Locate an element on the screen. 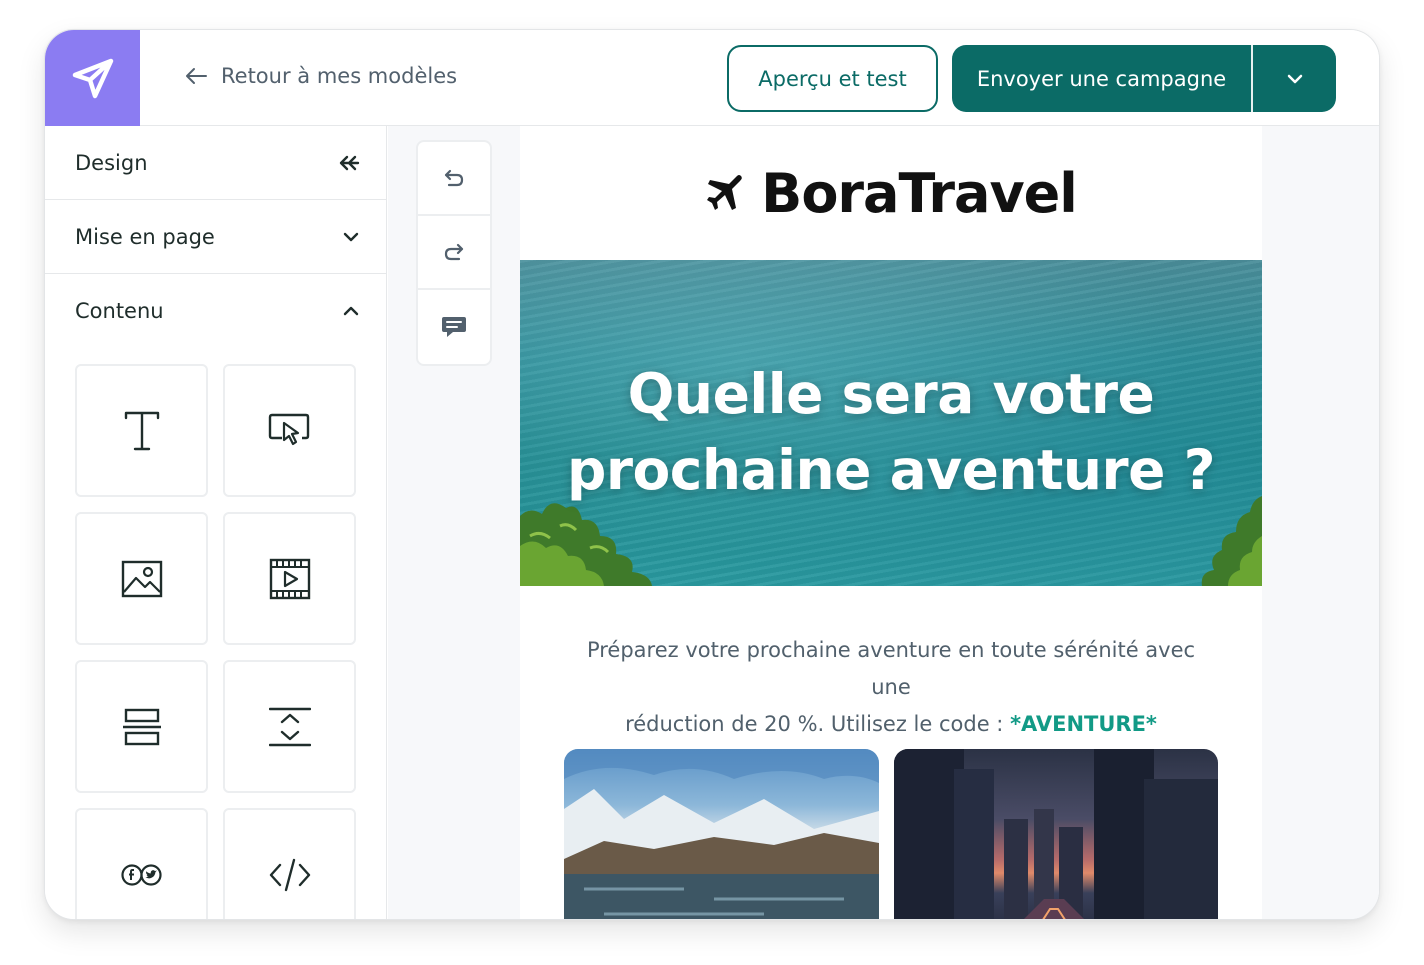 This screenshot has height=965, width=1424. city-skyline-illustration is located at coordinates (1056, 834).